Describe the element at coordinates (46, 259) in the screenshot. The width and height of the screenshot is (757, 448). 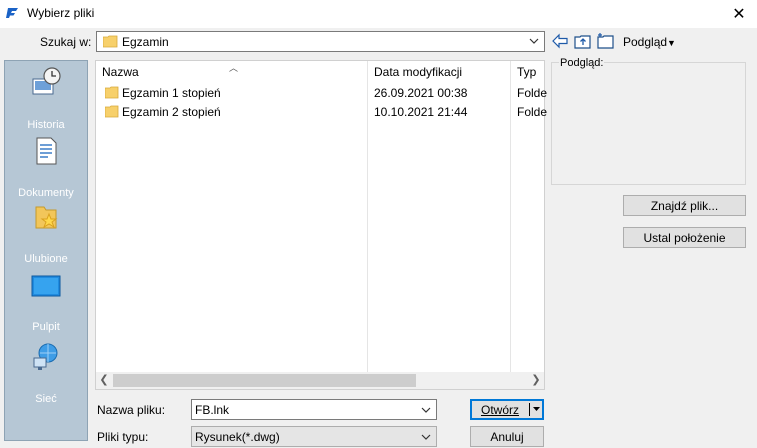
I see `place-label: Ulubione` at that location.